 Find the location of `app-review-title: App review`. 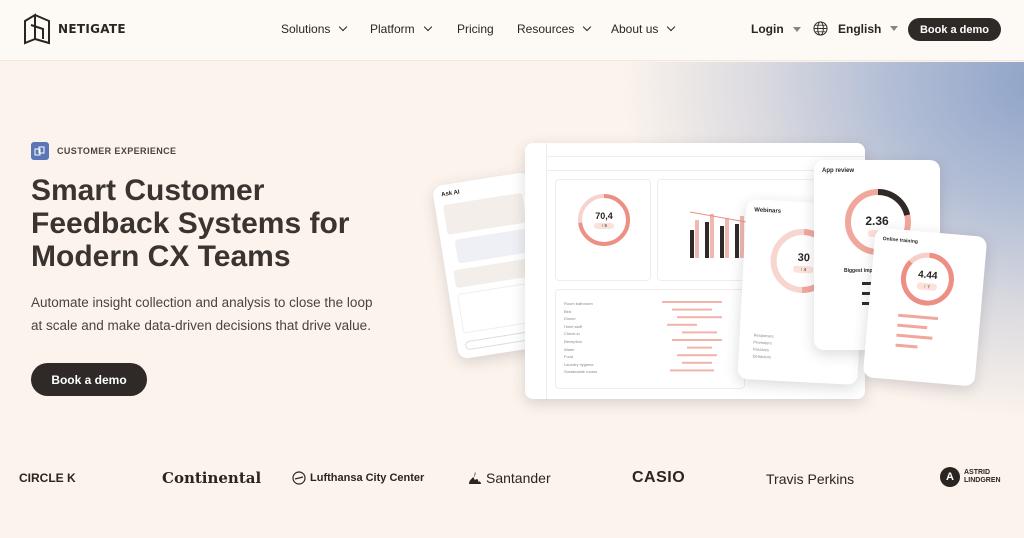

app-review-title: App review is located at coordinates (838, 171).